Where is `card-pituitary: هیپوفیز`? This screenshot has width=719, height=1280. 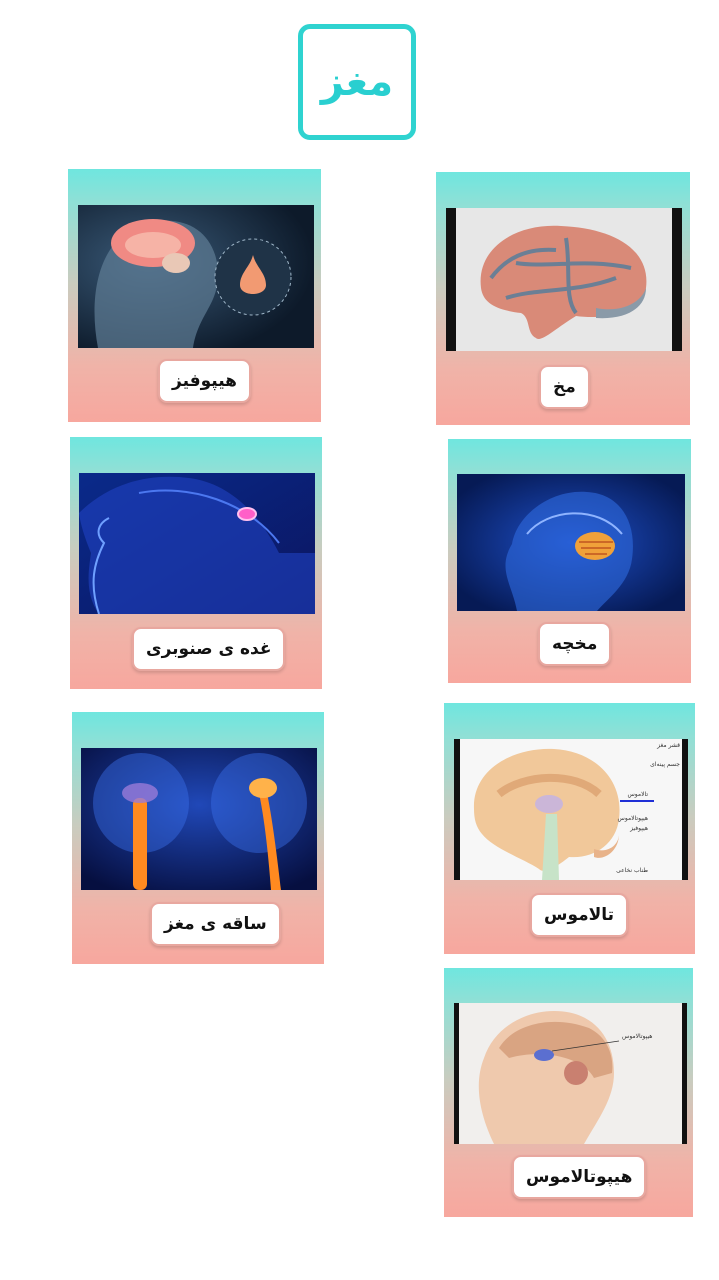 card-pituitary: هیپوفیز is located at coordinates (194, 295).